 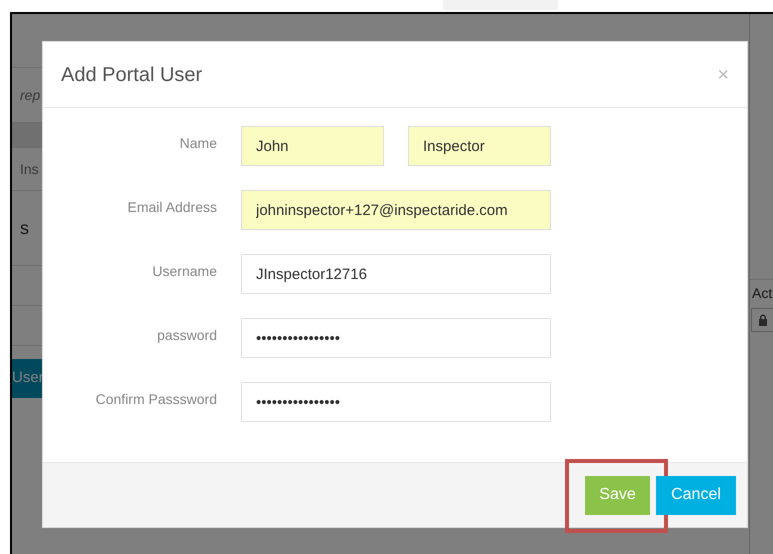 I want to click on background-text: s, so click(x=24, y=228).